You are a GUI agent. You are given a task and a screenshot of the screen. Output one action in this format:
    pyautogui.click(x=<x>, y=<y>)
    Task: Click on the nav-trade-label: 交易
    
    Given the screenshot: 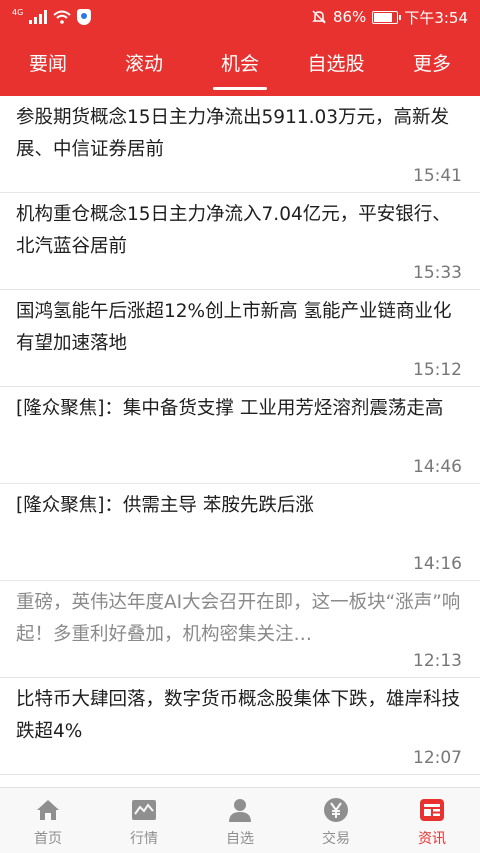 What is the action you would take?
    pyautogui.click(x=336, y=839)
    